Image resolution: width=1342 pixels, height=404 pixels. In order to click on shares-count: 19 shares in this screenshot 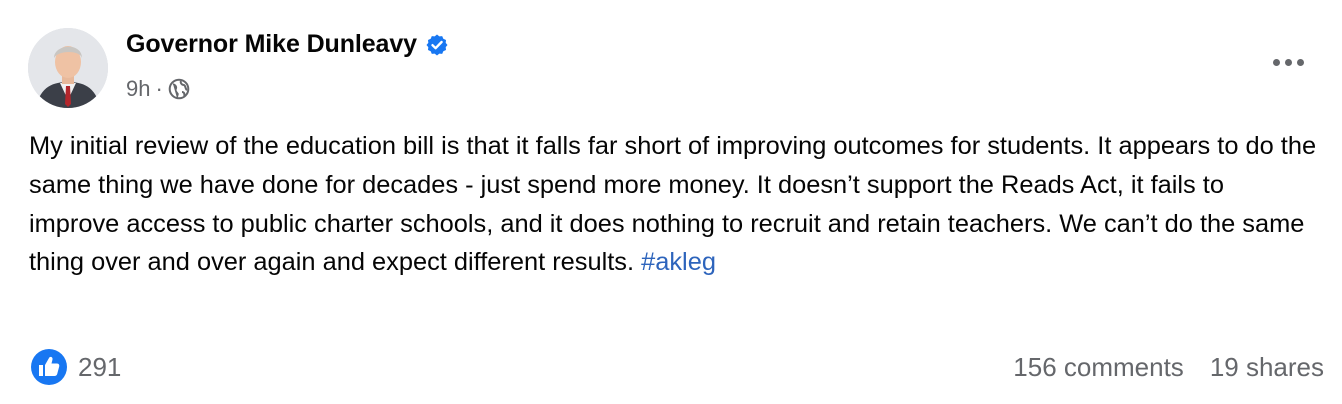, I will do `click(1267, 367)`.